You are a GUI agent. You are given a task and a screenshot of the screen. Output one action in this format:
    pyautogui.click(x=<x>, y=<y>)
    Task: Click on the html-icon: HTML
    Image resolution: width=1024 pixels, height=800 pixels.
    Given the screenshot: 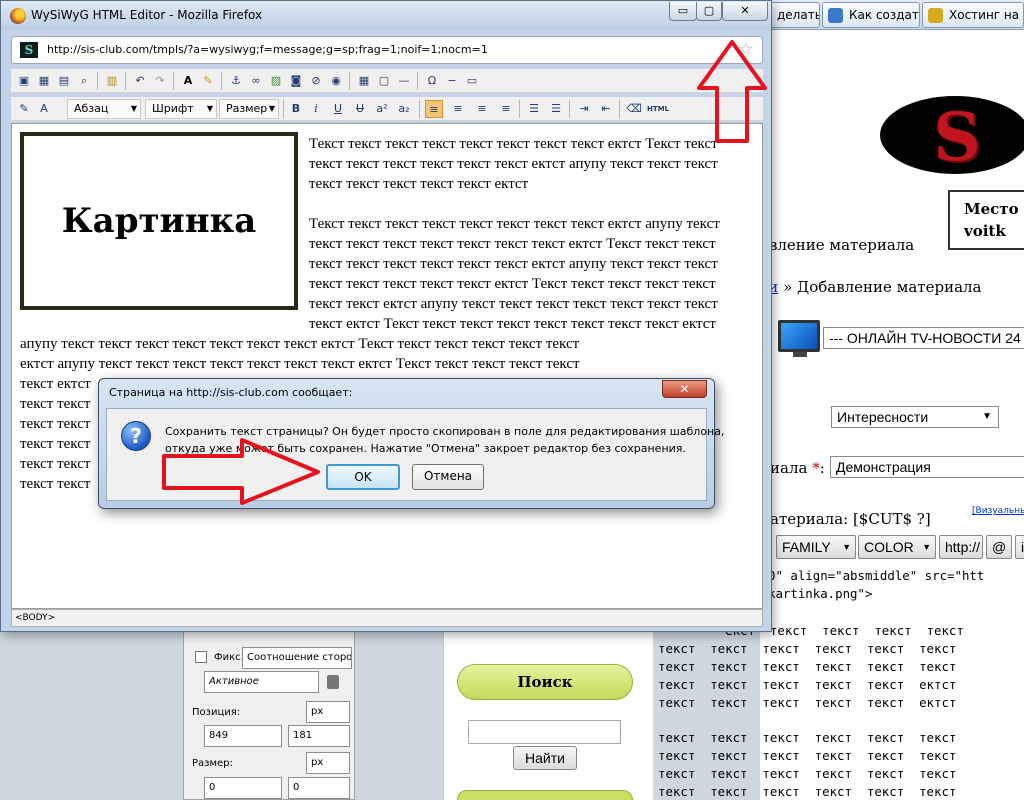 What is the action you would take?
    pyautogui.click(x=658, y=109)
    